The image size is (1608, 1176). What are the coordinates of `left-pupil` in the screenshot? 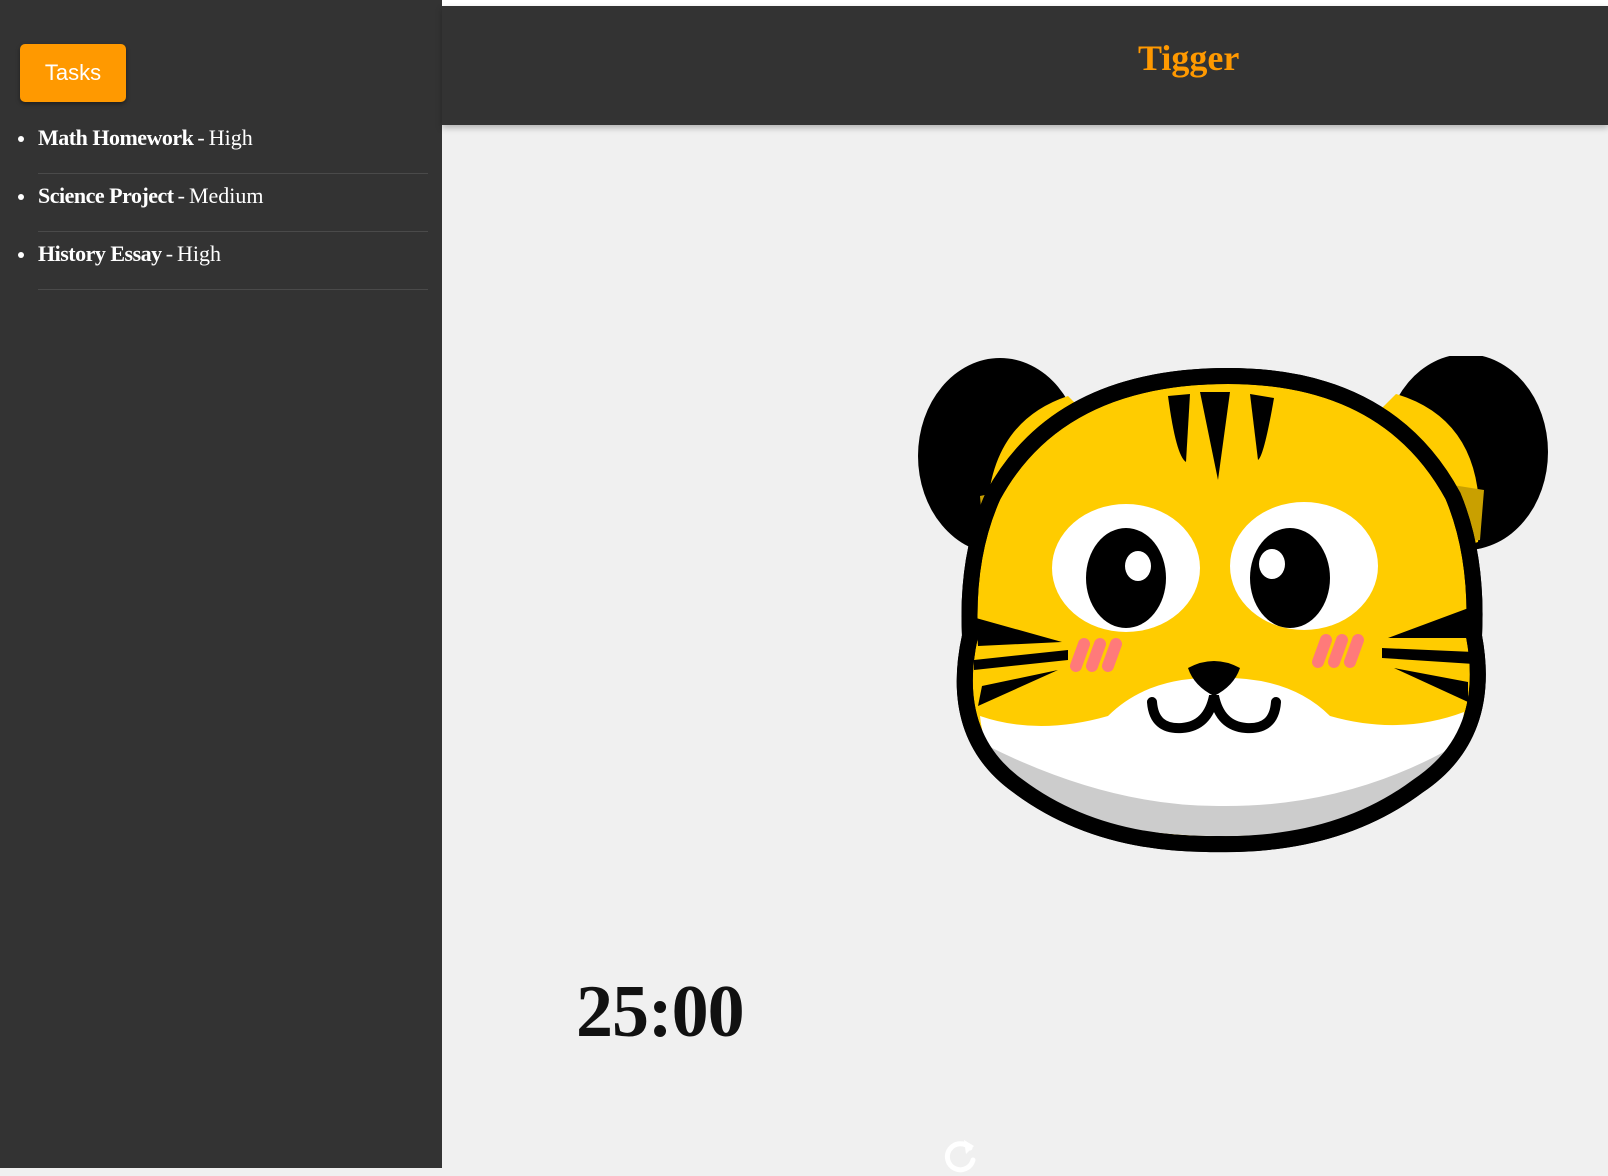 It's located at (1126, 578).